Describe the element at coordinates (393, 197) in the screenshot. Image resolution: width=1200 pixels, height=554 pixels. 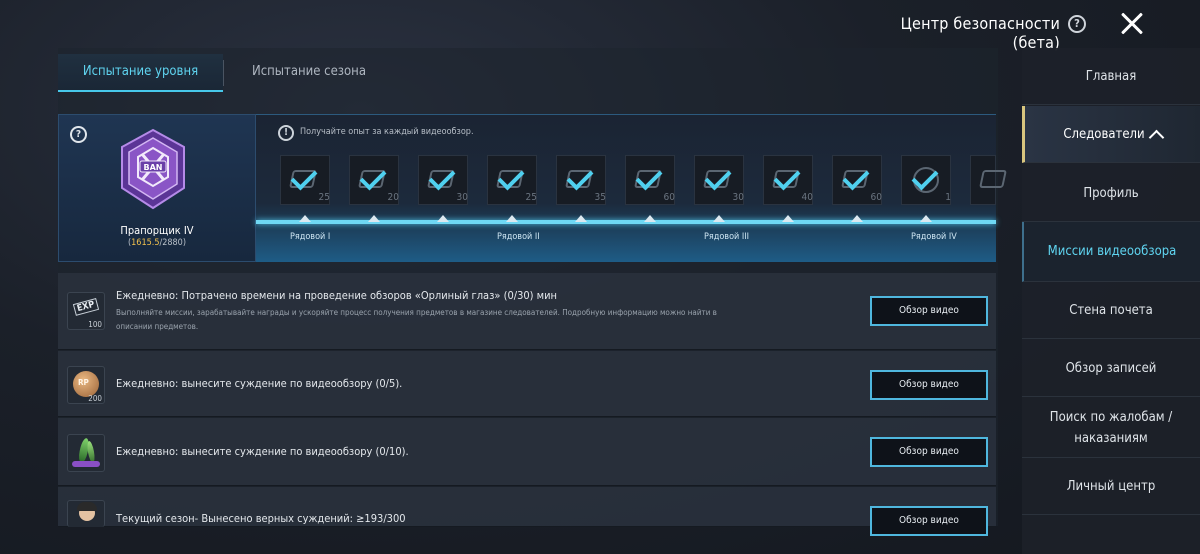
I see `reward-value: 20` at that location.